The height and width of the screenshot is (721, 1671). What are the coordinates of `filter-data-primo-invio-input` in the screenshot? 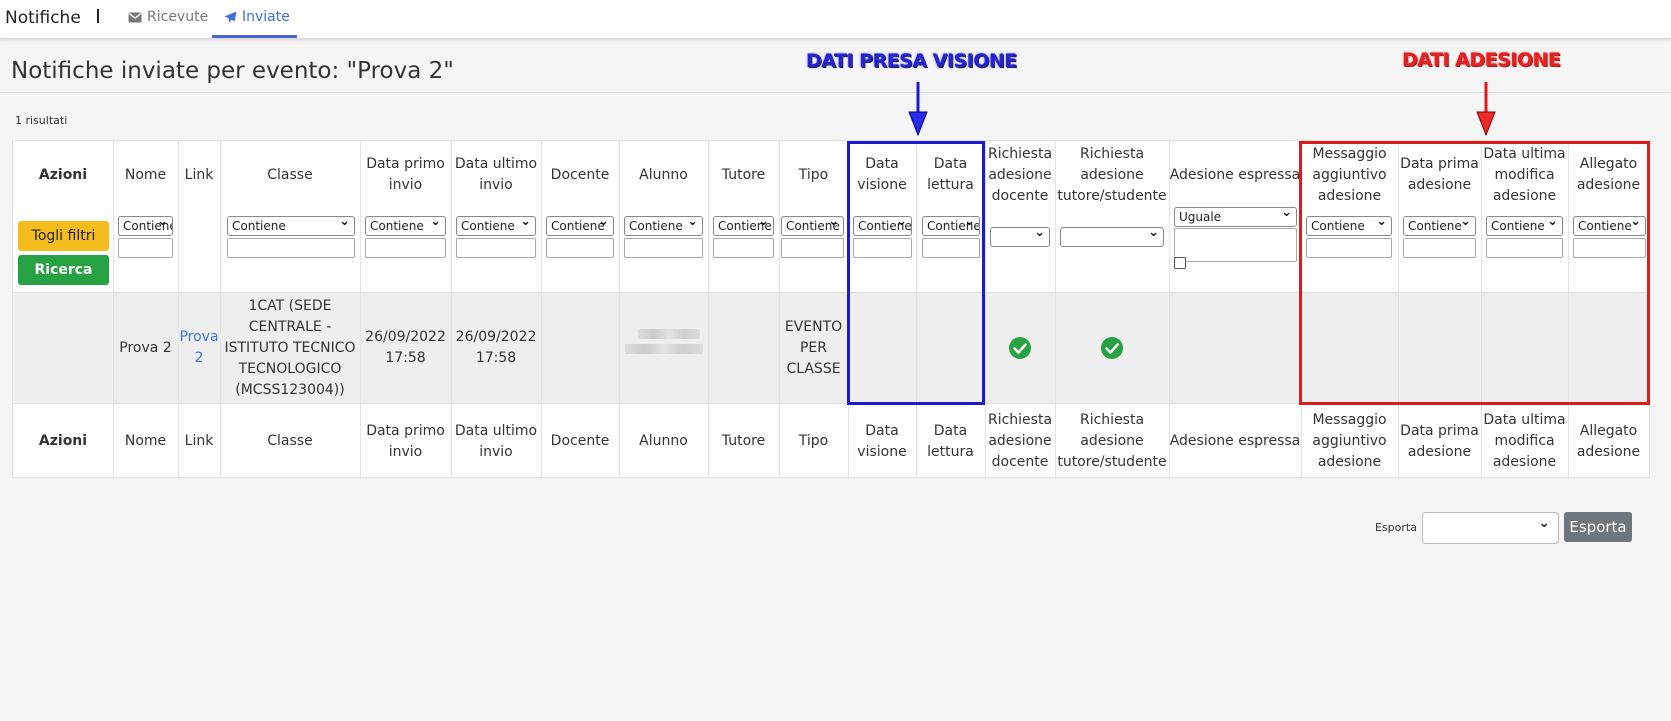 It's located at (405, 248).